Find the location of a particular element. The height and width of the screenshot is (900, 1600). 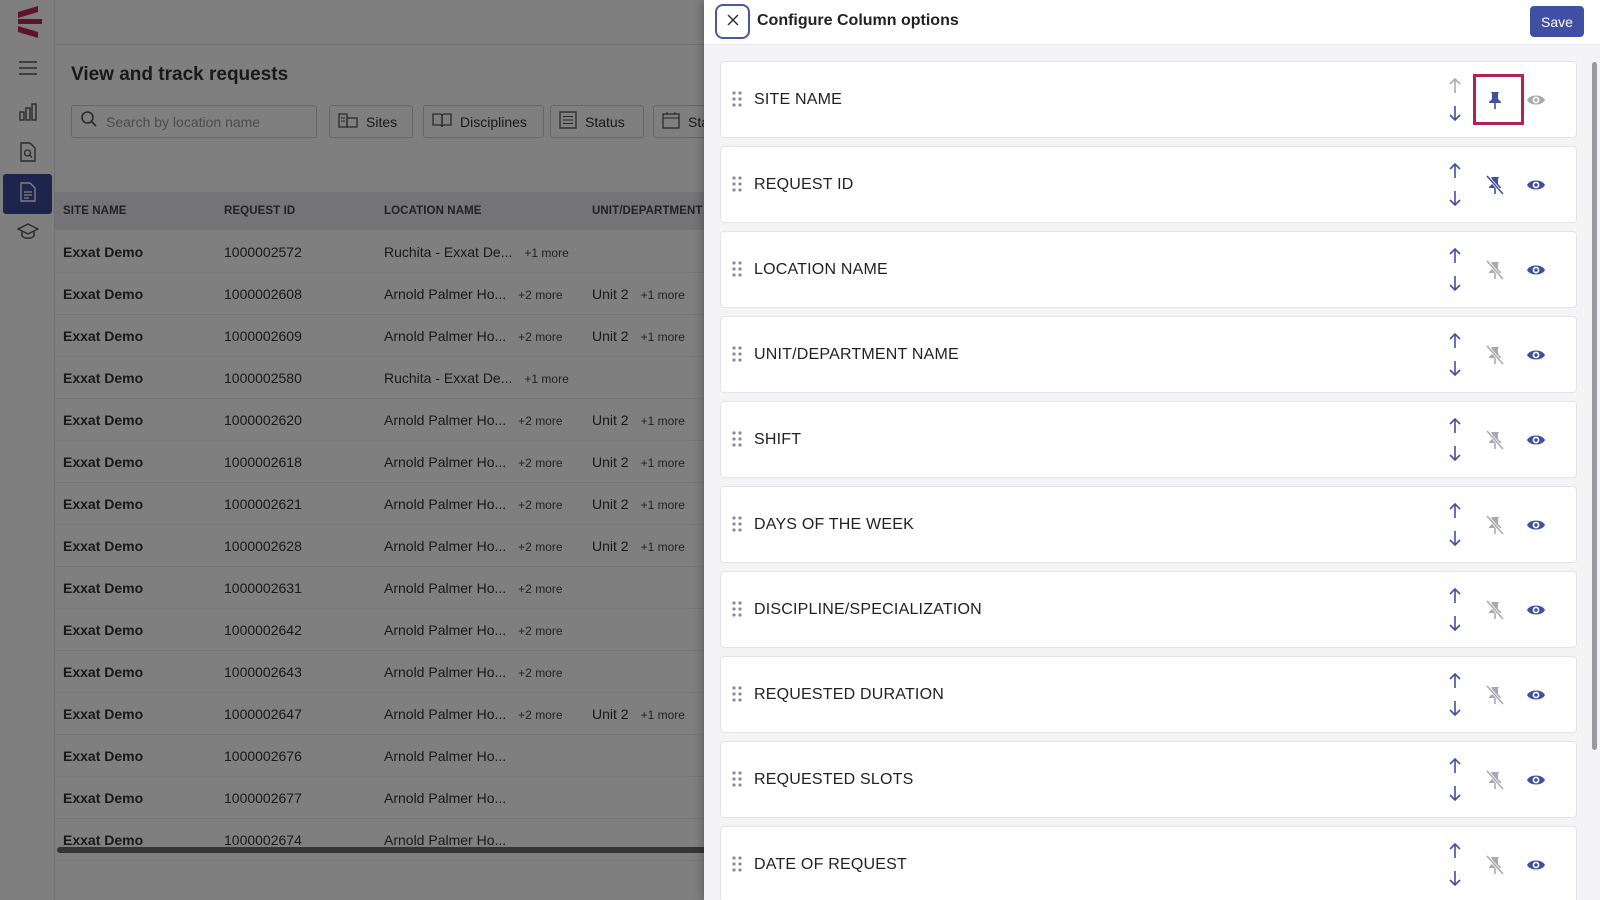

column-option-location-name: LOCATION NAME is located at coordinates (1148, 269).